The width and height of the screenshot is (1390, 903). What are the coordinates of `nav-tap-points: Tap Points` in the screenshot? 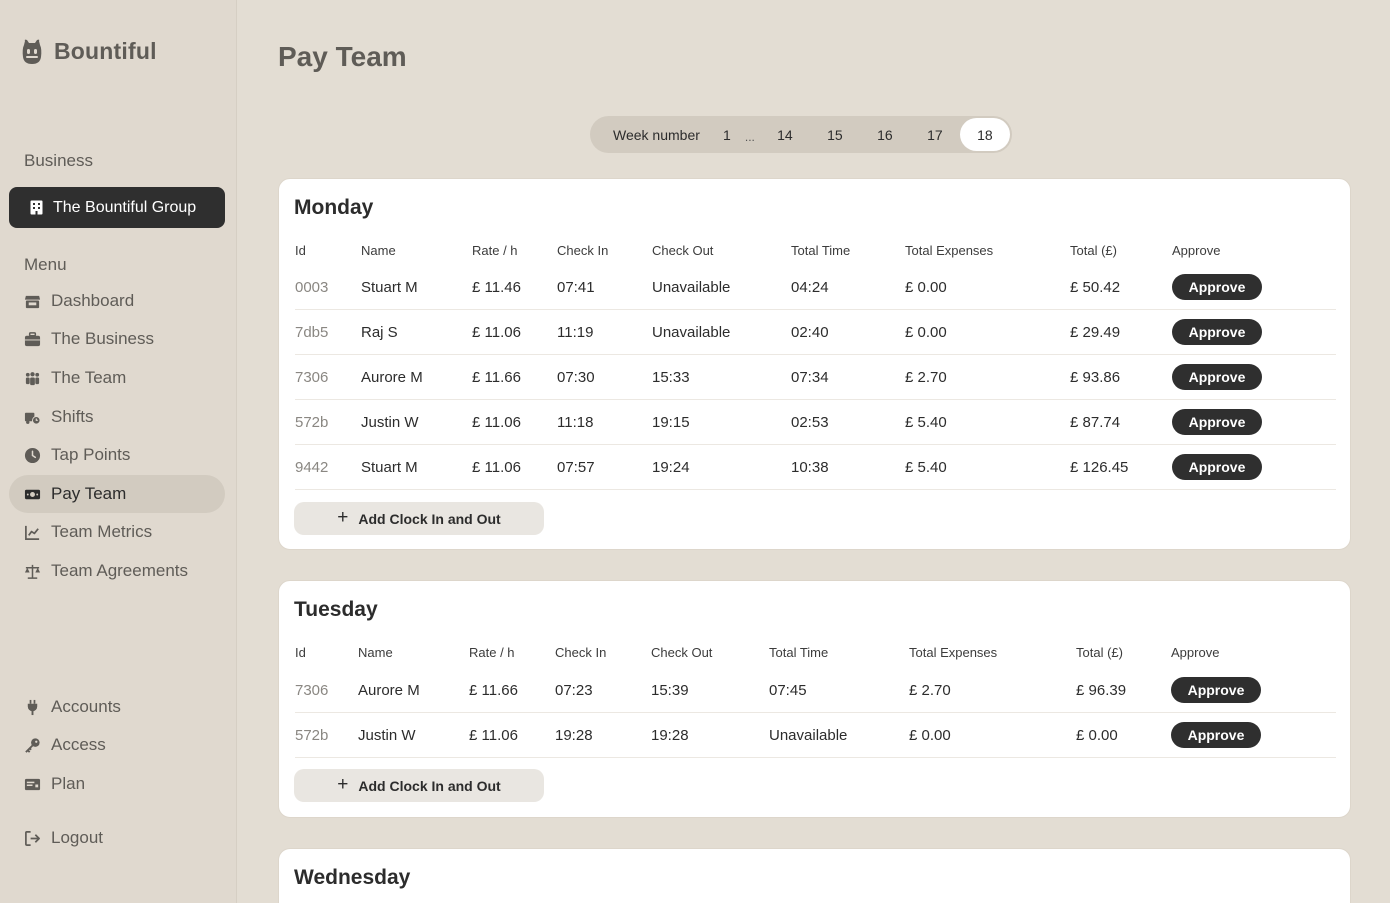 It's located at (117, 455).